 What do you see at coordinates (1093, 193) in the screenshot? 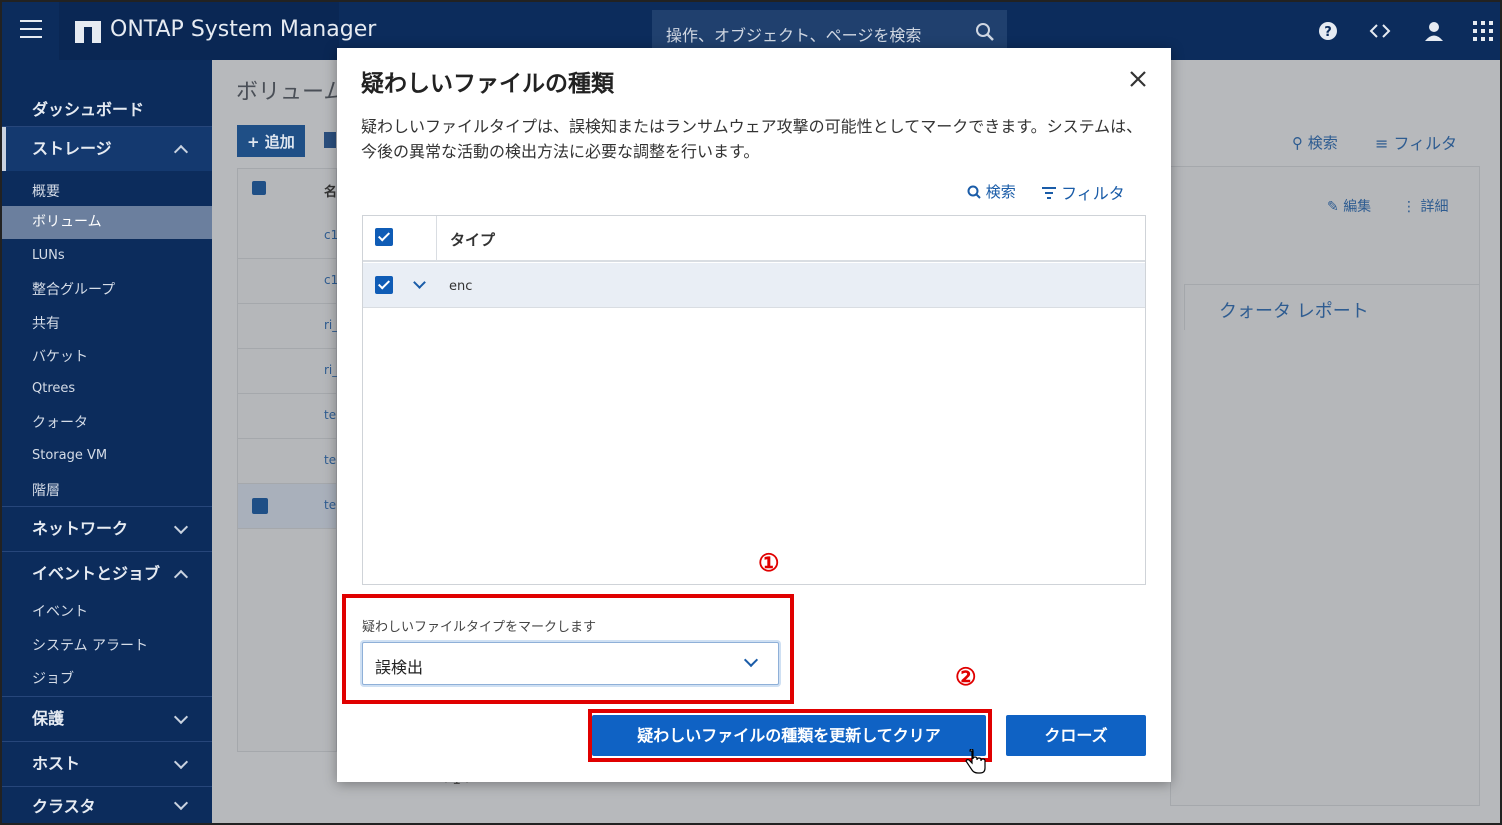
I see `dialog-filter-label: フィルタ` at bounding box center [1093, 193].